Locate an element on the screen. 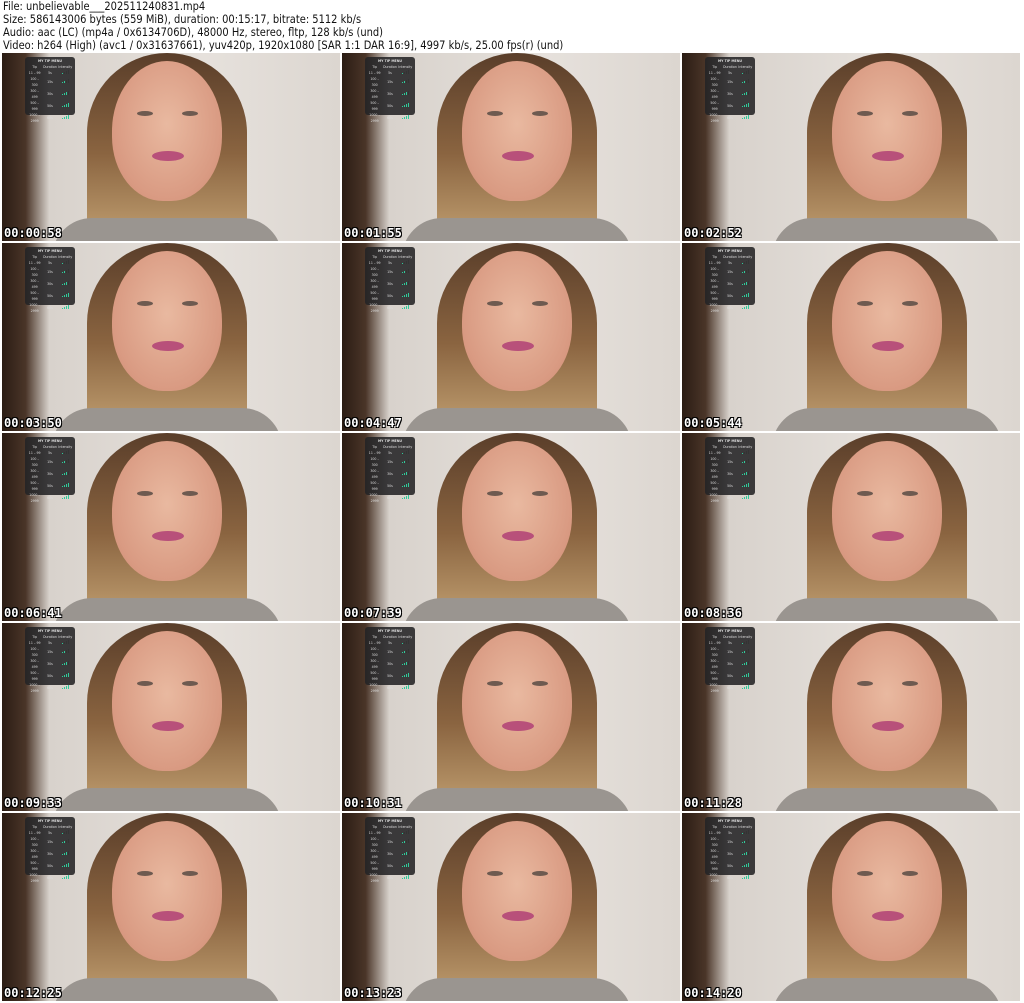  timestamp: 00:03:50 is located at coordinates (33, 423).